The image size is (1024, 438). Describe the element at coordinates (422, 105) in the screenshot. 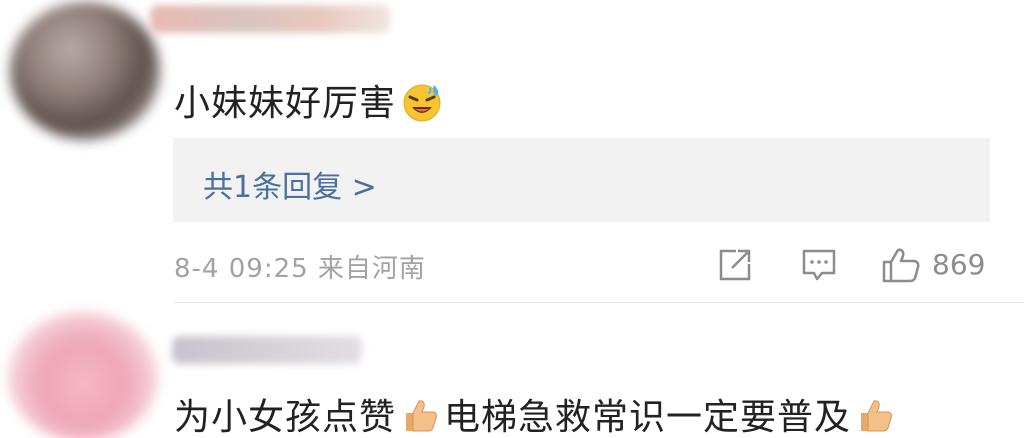

I see `laughing-crying-face-icon` at that location.